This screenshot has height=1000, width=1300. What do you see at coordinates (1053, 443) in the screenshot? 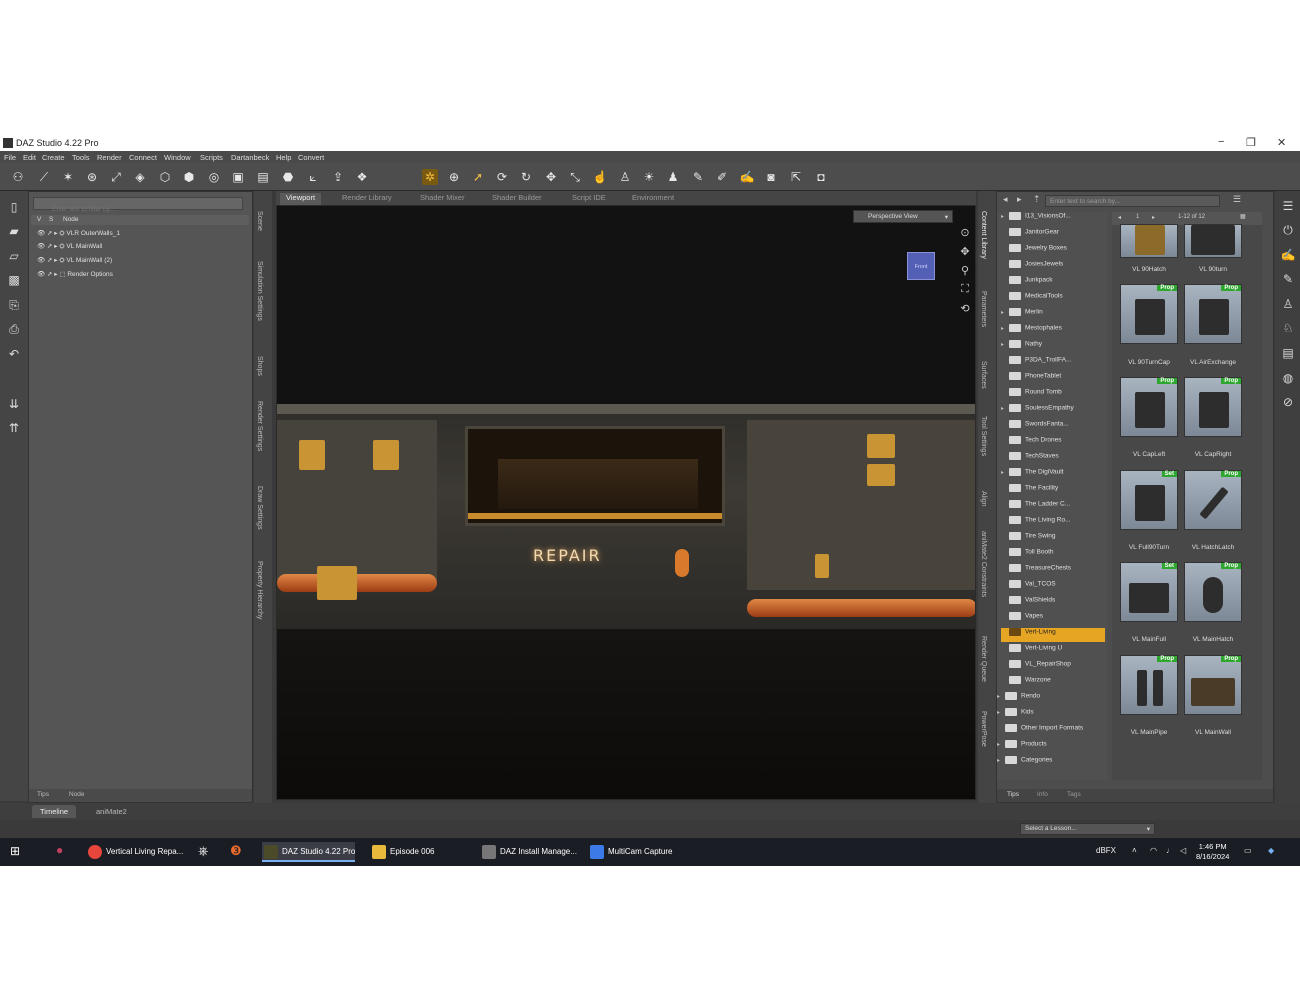
I see `folder-item: Tech Drones` at bounding box center [1053, 443].